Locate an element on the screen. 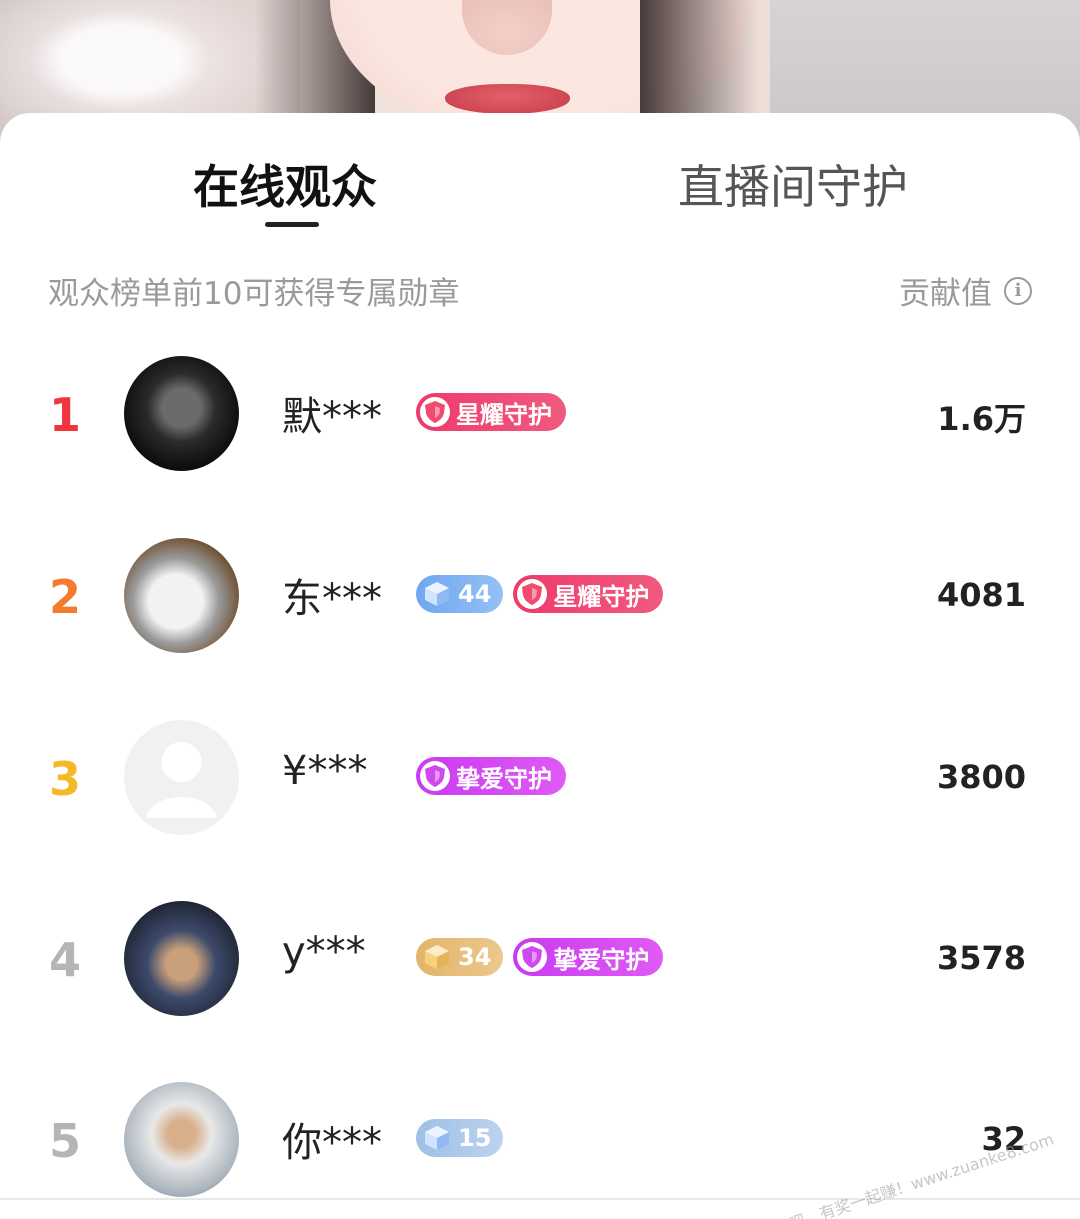 The width and height of the screenshot is (1080, 1219). username: 东*** is located at coordinates (332, 595).